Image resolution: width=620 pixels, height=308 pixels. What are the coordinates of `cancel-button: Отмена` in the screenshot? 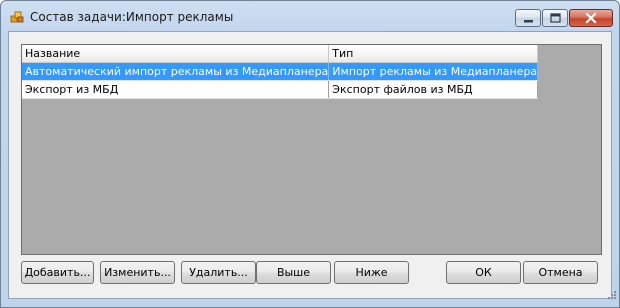 It's located at (560, 272).